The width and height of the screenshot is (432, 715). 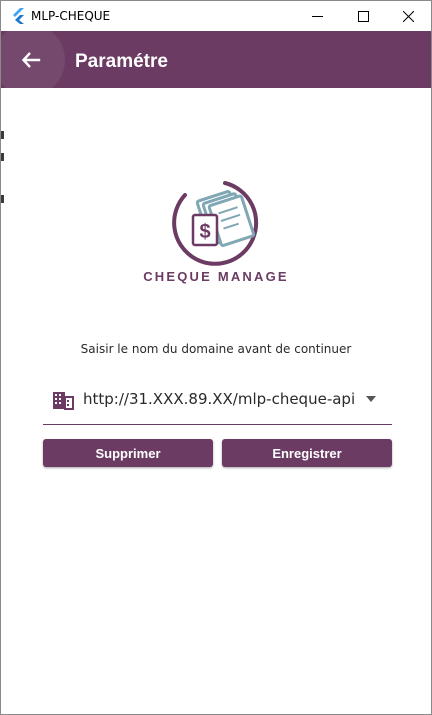 What do you see at coordinates (216, 60) in the screenshot?
I see `app-bar: Paramétre` at bounding box center [216, 60].